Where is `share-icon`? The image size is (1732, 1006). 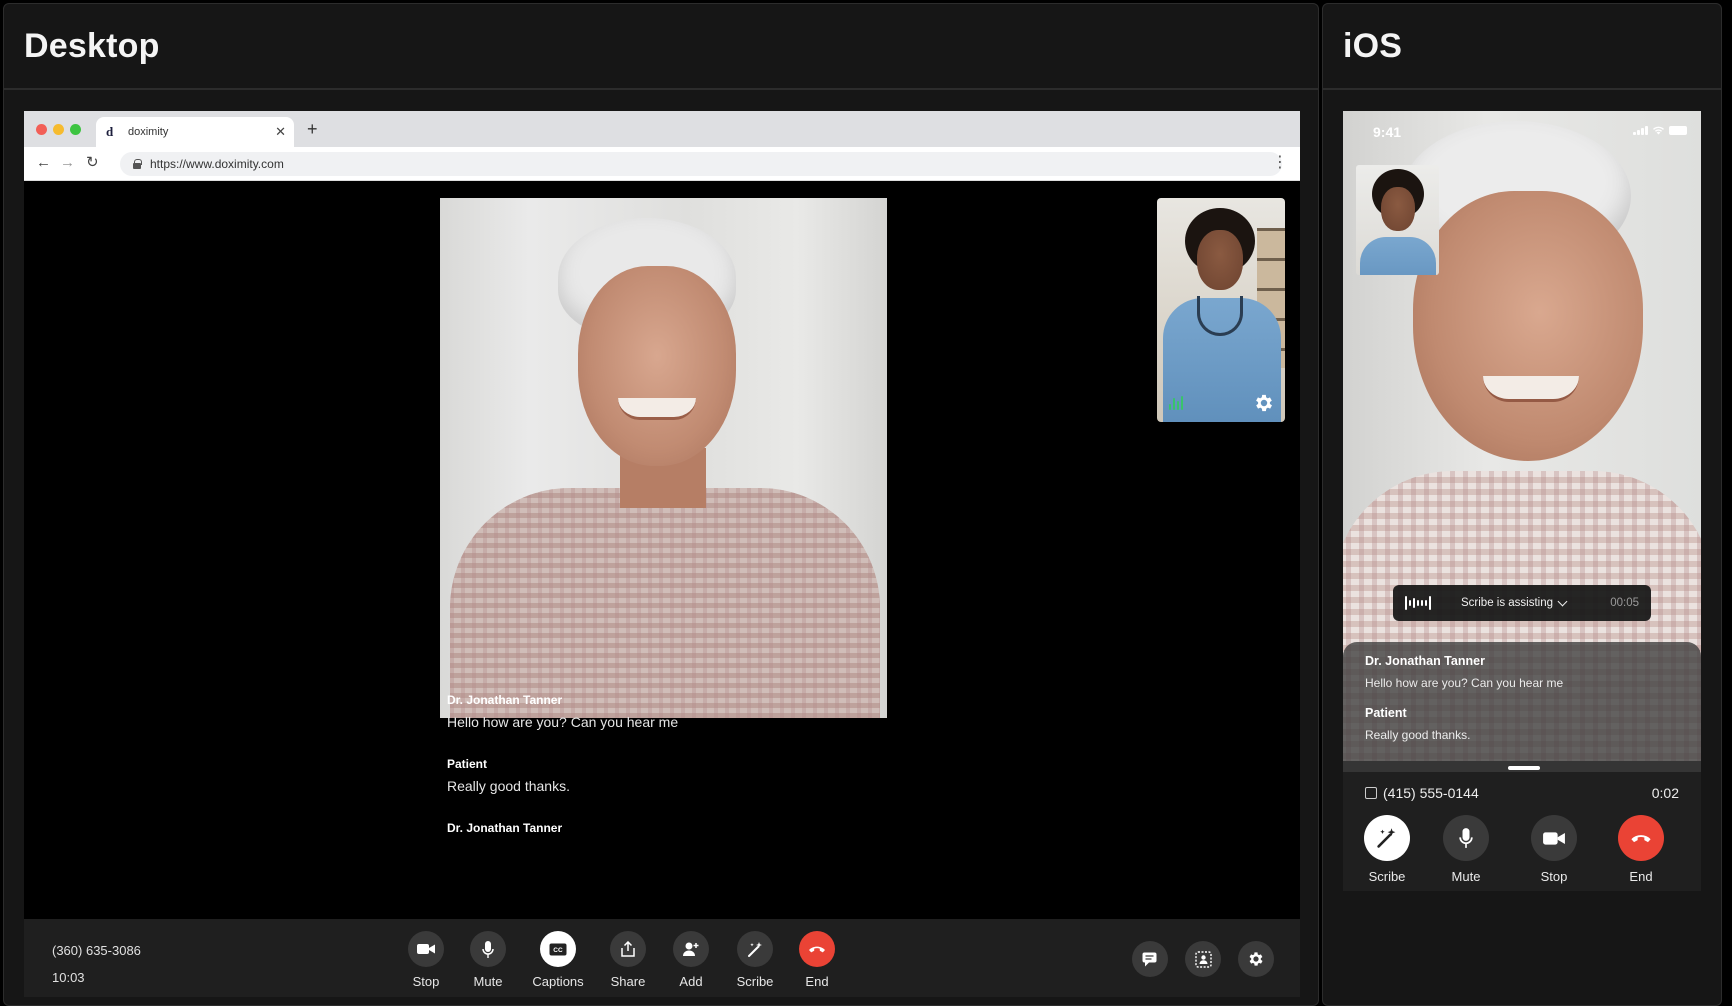 share-icon is located at coordinates (628, 949).